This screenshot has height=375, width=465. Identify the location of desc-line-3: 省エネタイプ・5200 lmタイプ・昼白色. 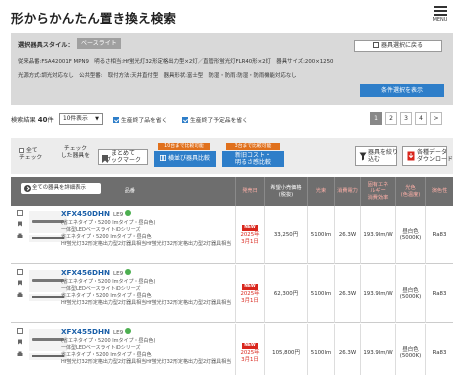
(106, 296).